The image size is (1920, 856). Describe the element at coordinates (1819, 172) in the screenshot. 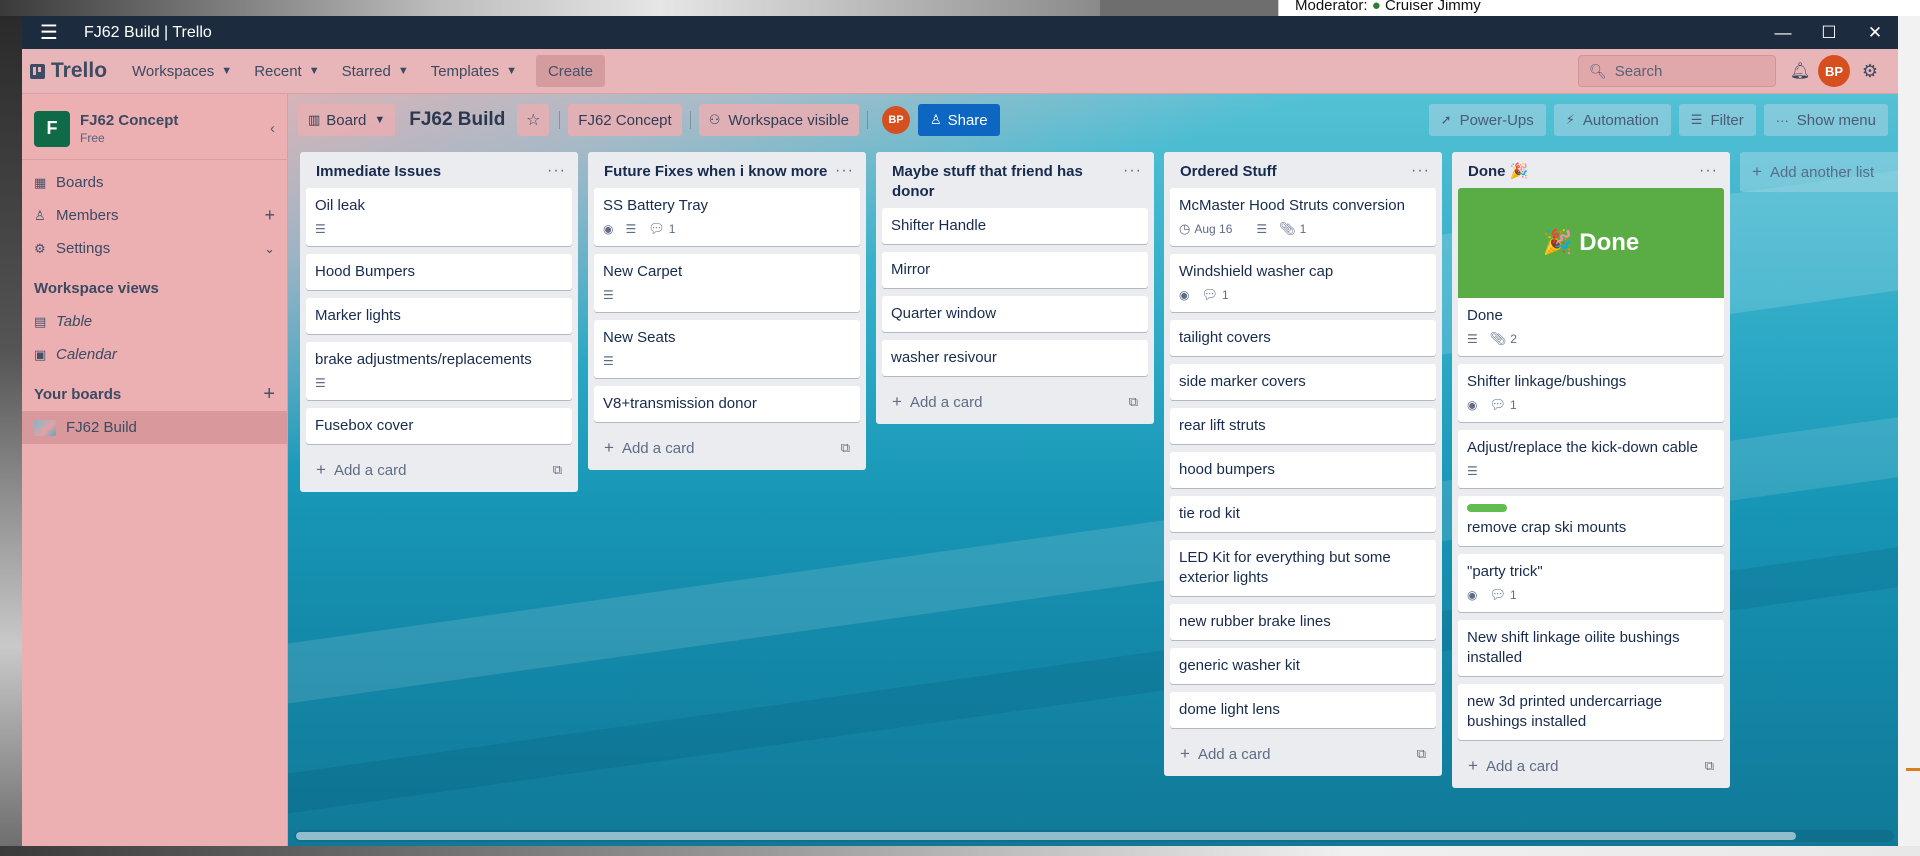

I see `add-another-list-button: + Add another list` at that location.